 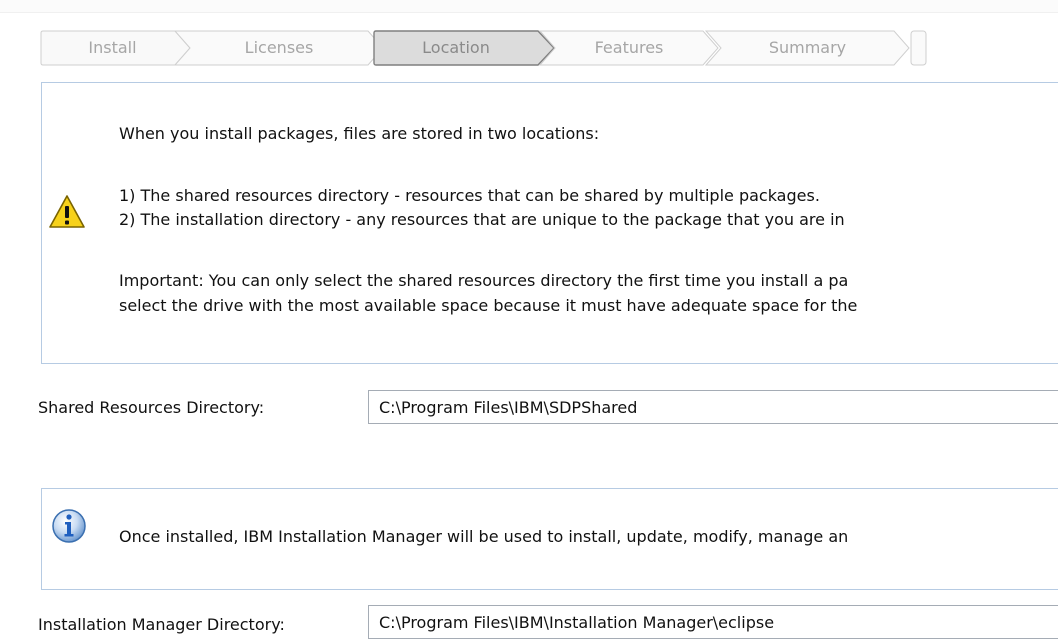 I want to click on step-summary-label: Summary, so click(x=807, y=47).